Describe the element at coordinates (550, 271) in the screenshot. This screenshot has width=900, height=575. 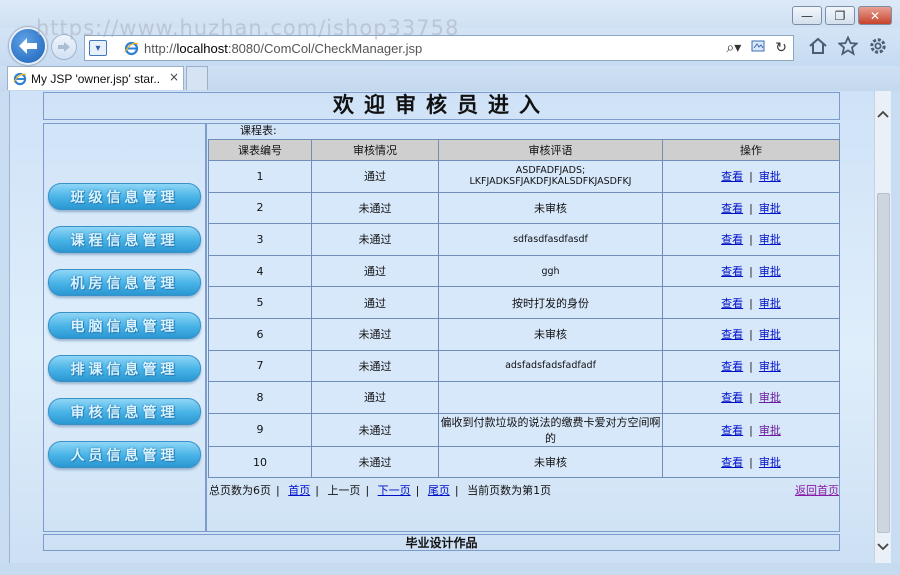
I see `cell-comment: ggh` at that location.